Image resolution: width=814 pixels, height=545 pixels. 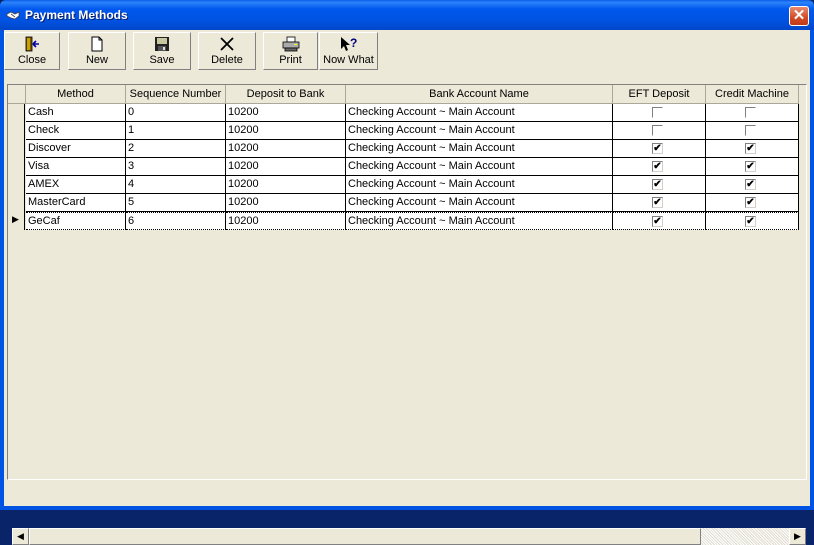 I want to click on delete-button-label: Delete, so click(x=227, y=60).